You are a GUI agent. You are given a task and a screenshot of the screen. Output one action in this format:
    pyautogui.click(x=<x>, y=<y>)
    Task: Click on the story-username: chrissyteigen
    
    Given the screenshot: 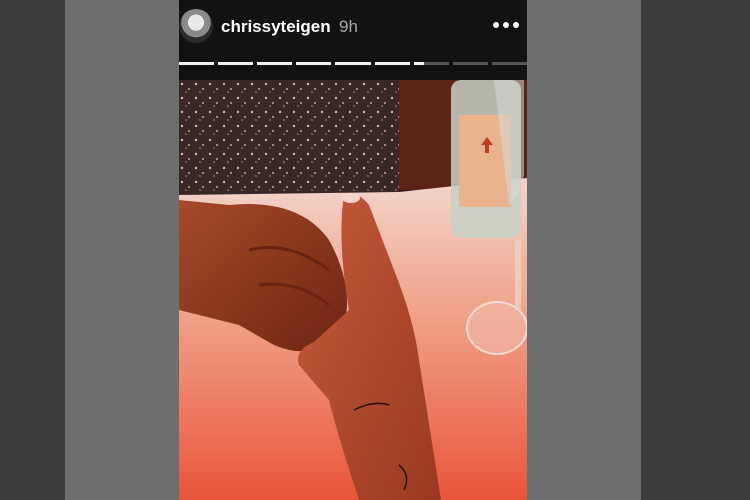 What is the action you would take?
    pyautogui.click(x=276, y=27)
    